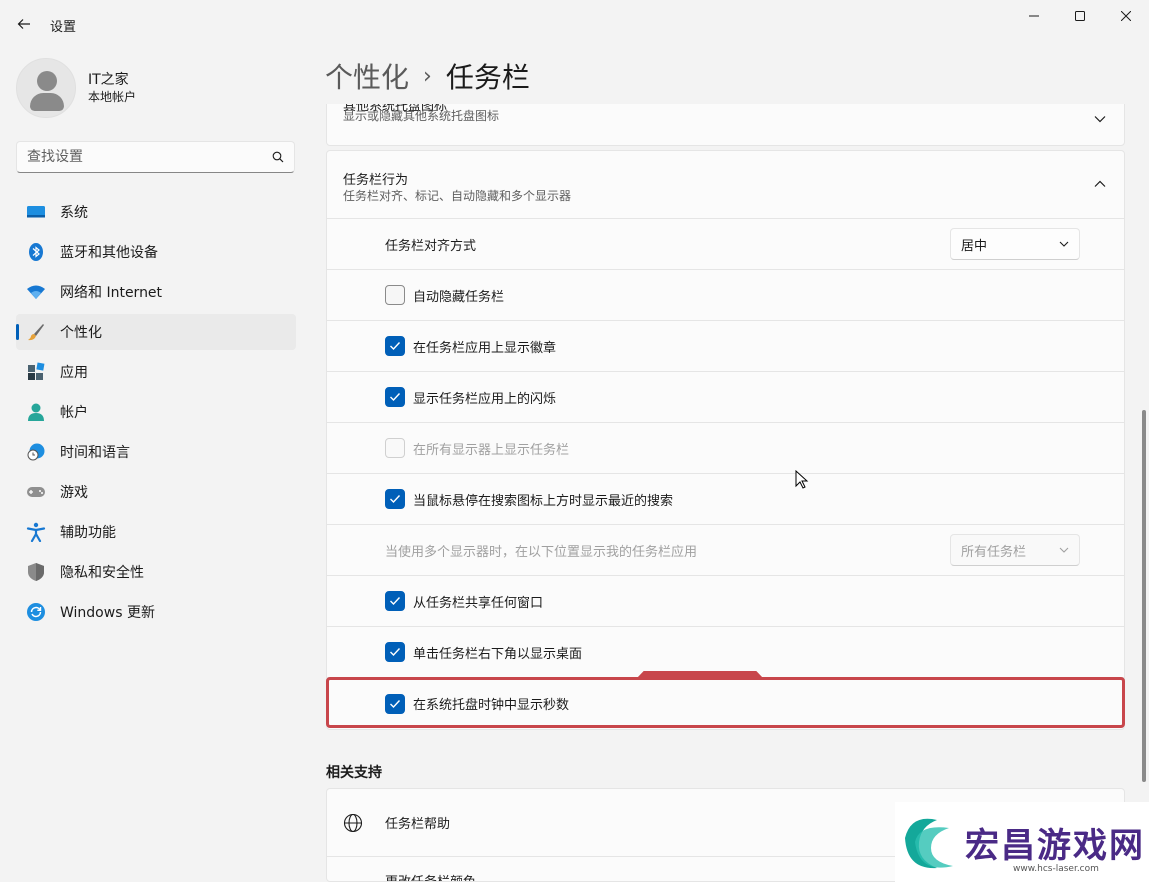 This screenshot has height=882, width=1149. What do you see at coordinates (36, 612) in the screenshot?
I see `update-icon` at bounding box center [36, 612].